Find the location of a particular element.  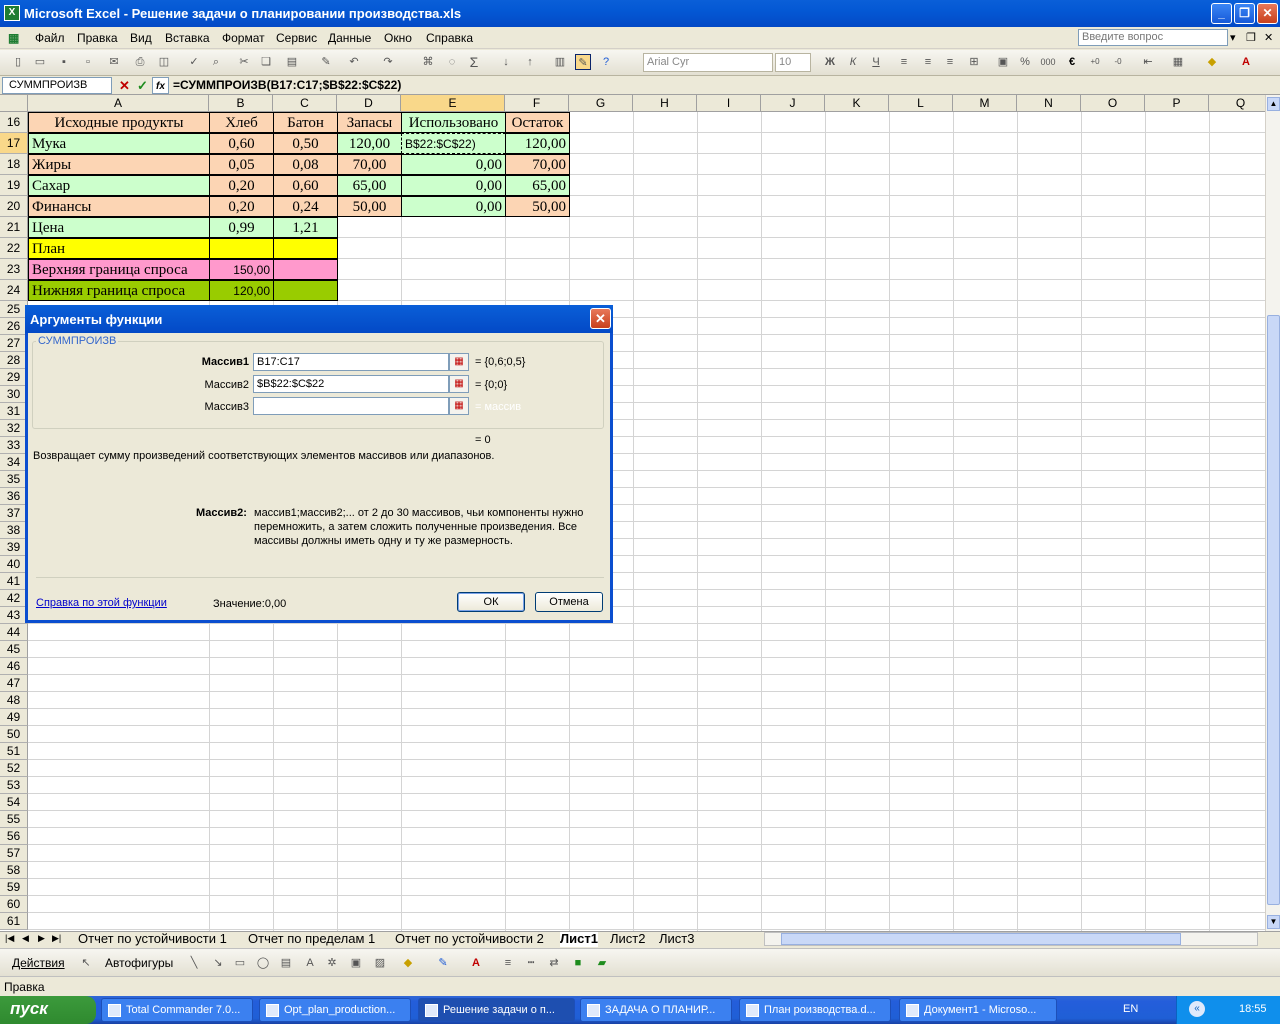

cell-a22: План is located at coordinates (119, 248).